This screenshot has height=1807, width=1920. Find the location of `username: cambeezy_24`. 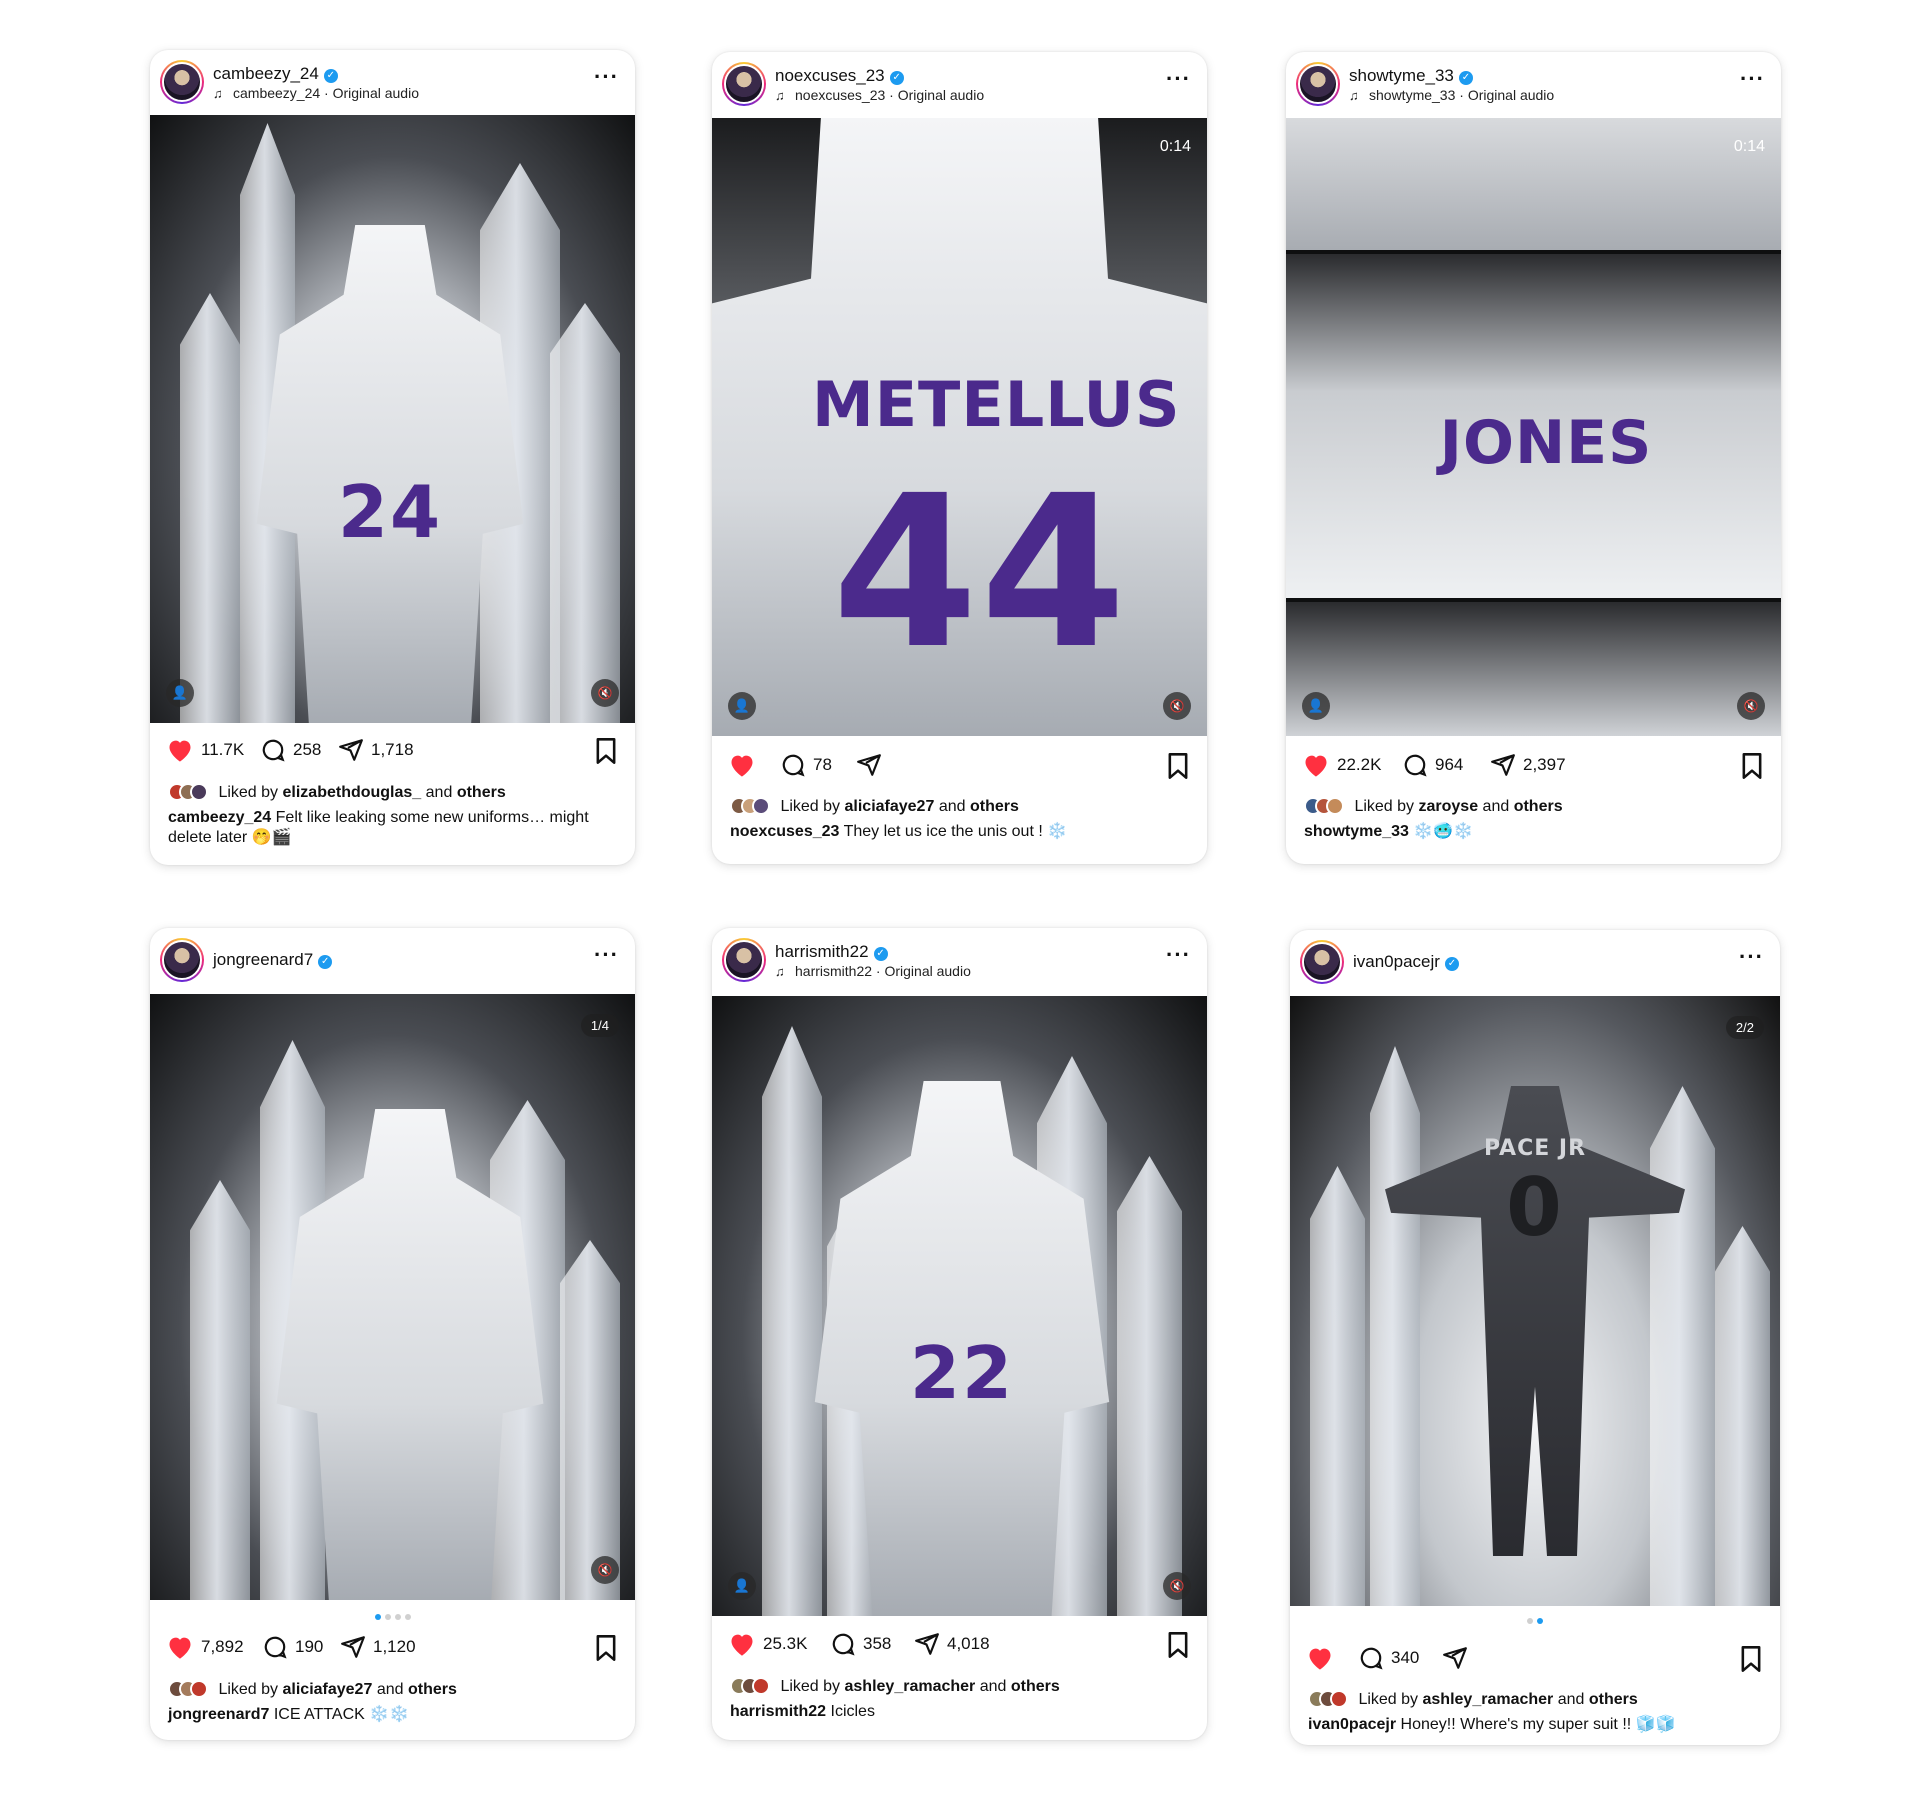

username: cambeezy_24 is located at coordinates (266, 73).